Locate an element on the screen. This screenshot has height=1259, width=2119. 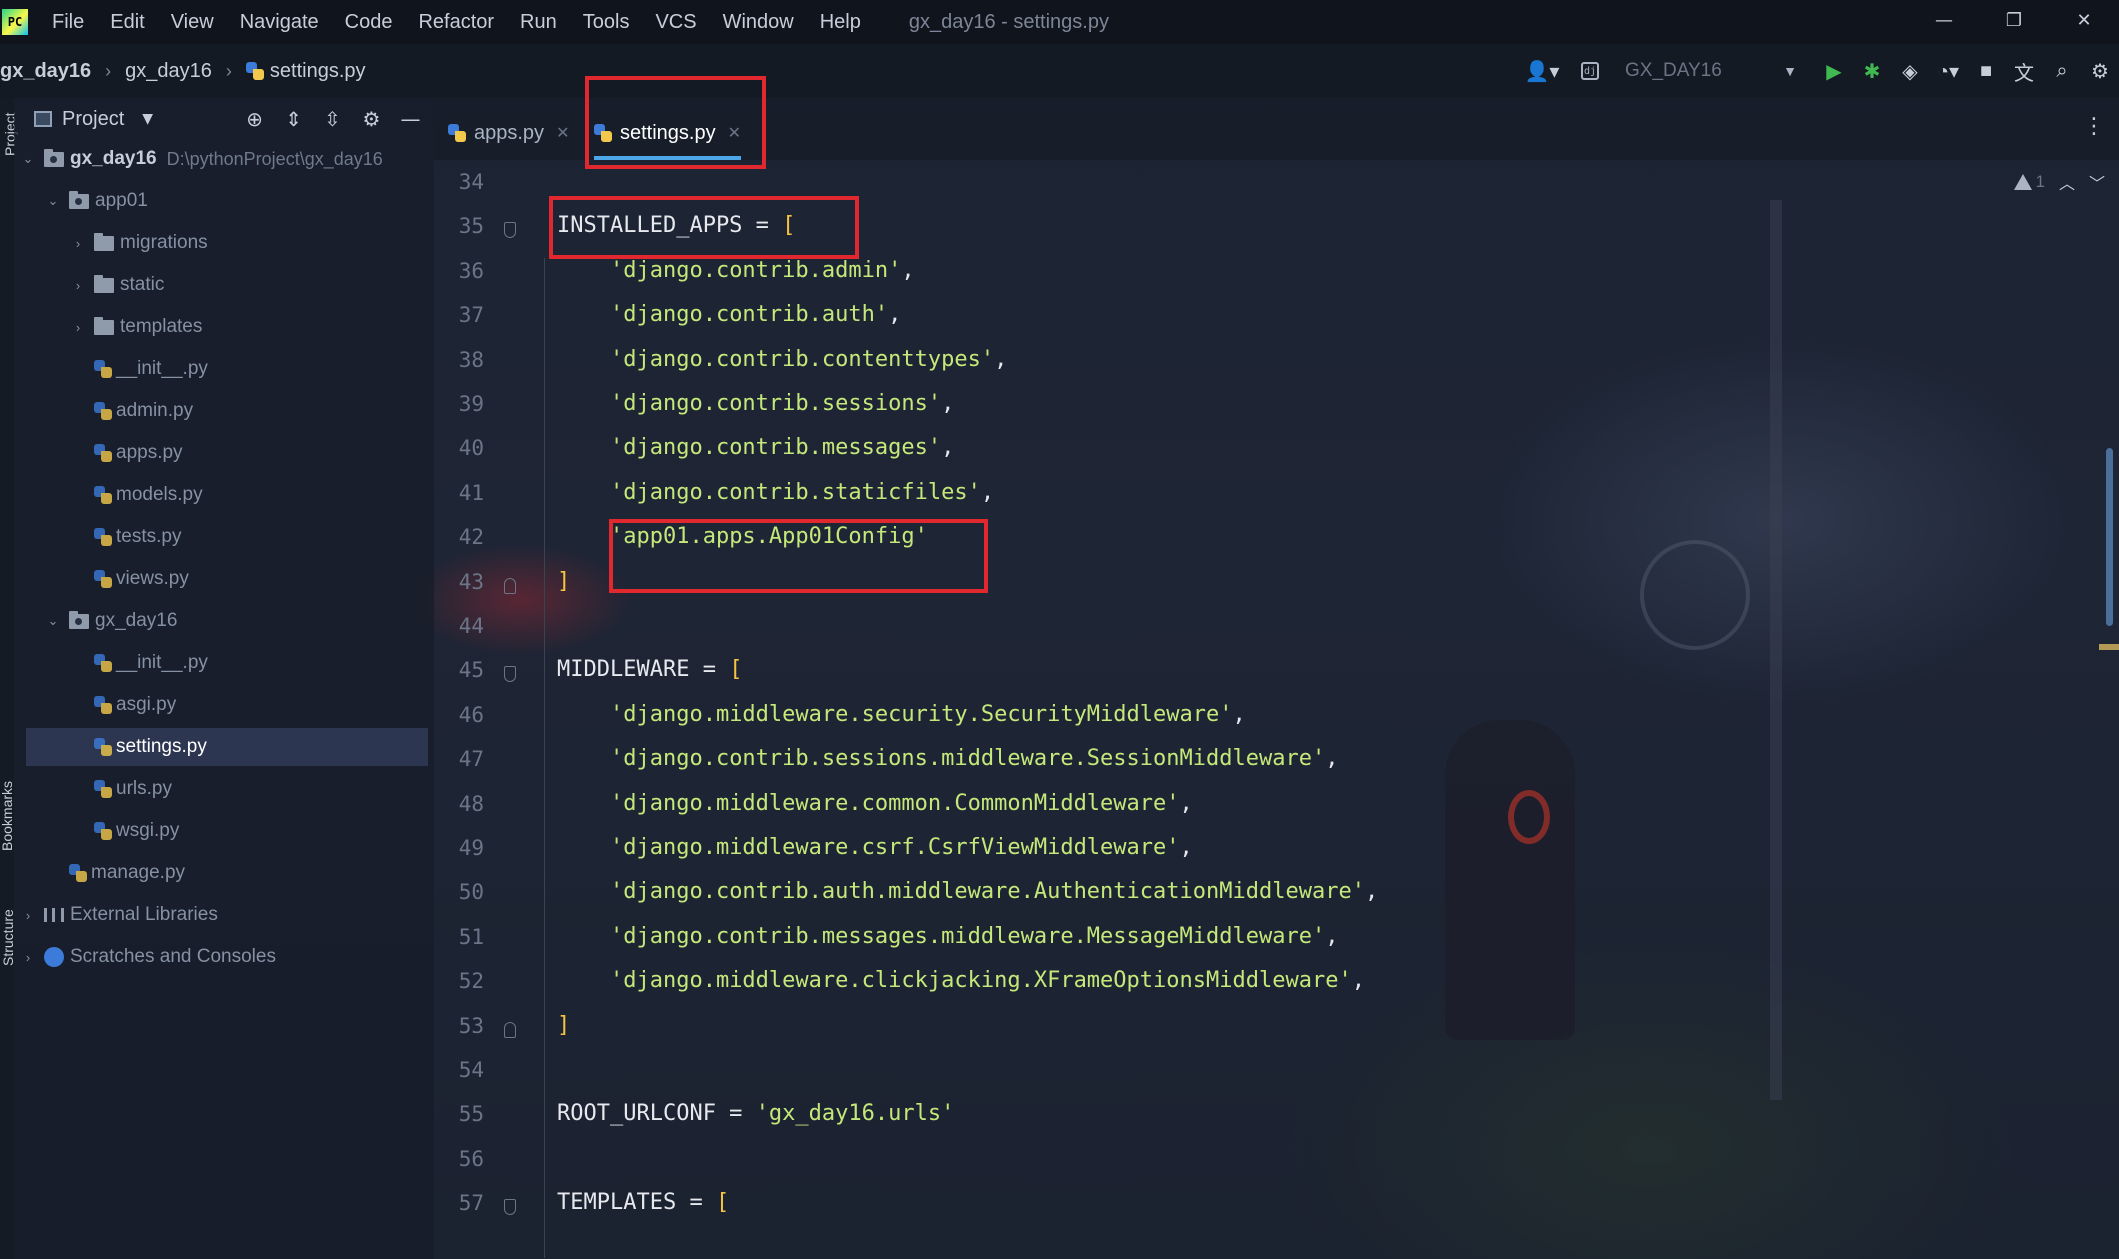
line-number: 40 is located at coordinates (471, 448).